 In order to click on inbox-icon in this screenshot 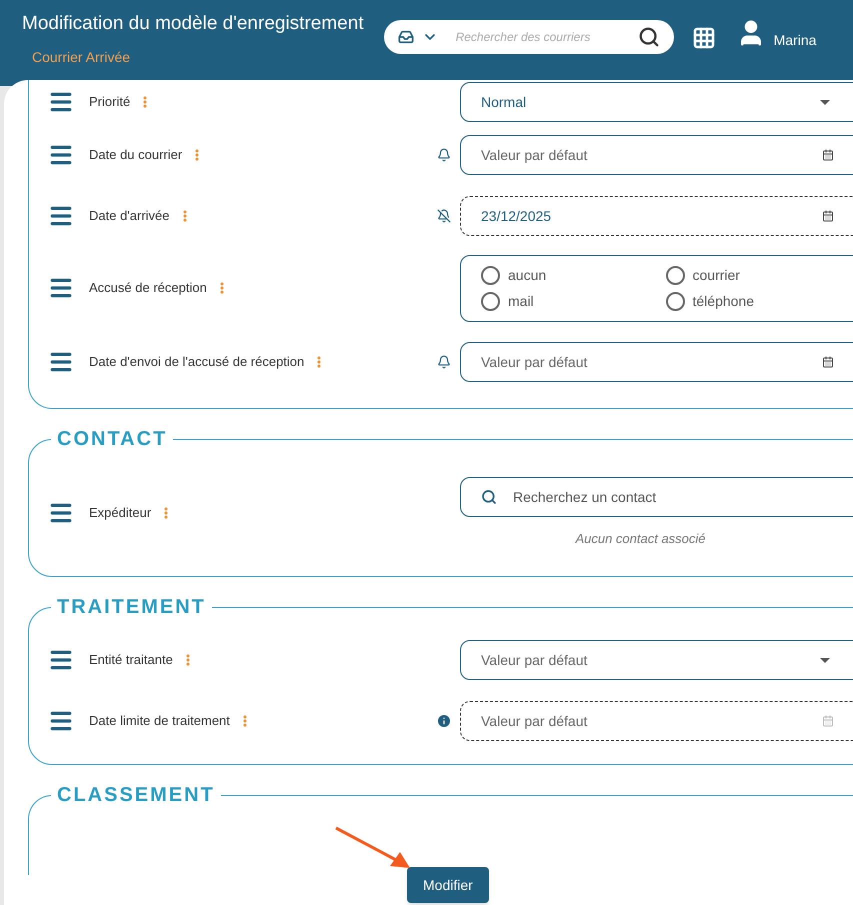, I will do `click(406, 37)`.